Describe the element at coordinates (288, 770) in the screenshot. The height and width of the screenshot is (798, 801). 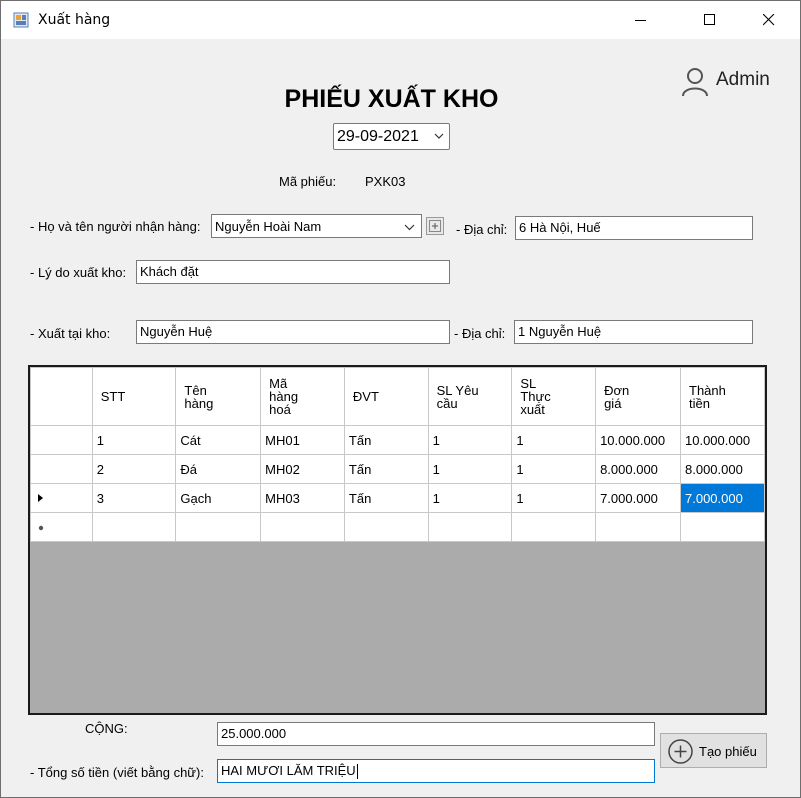
I see `amount-in-words-value: HAI MƯƠI LĂM TRIỆU` at that location.